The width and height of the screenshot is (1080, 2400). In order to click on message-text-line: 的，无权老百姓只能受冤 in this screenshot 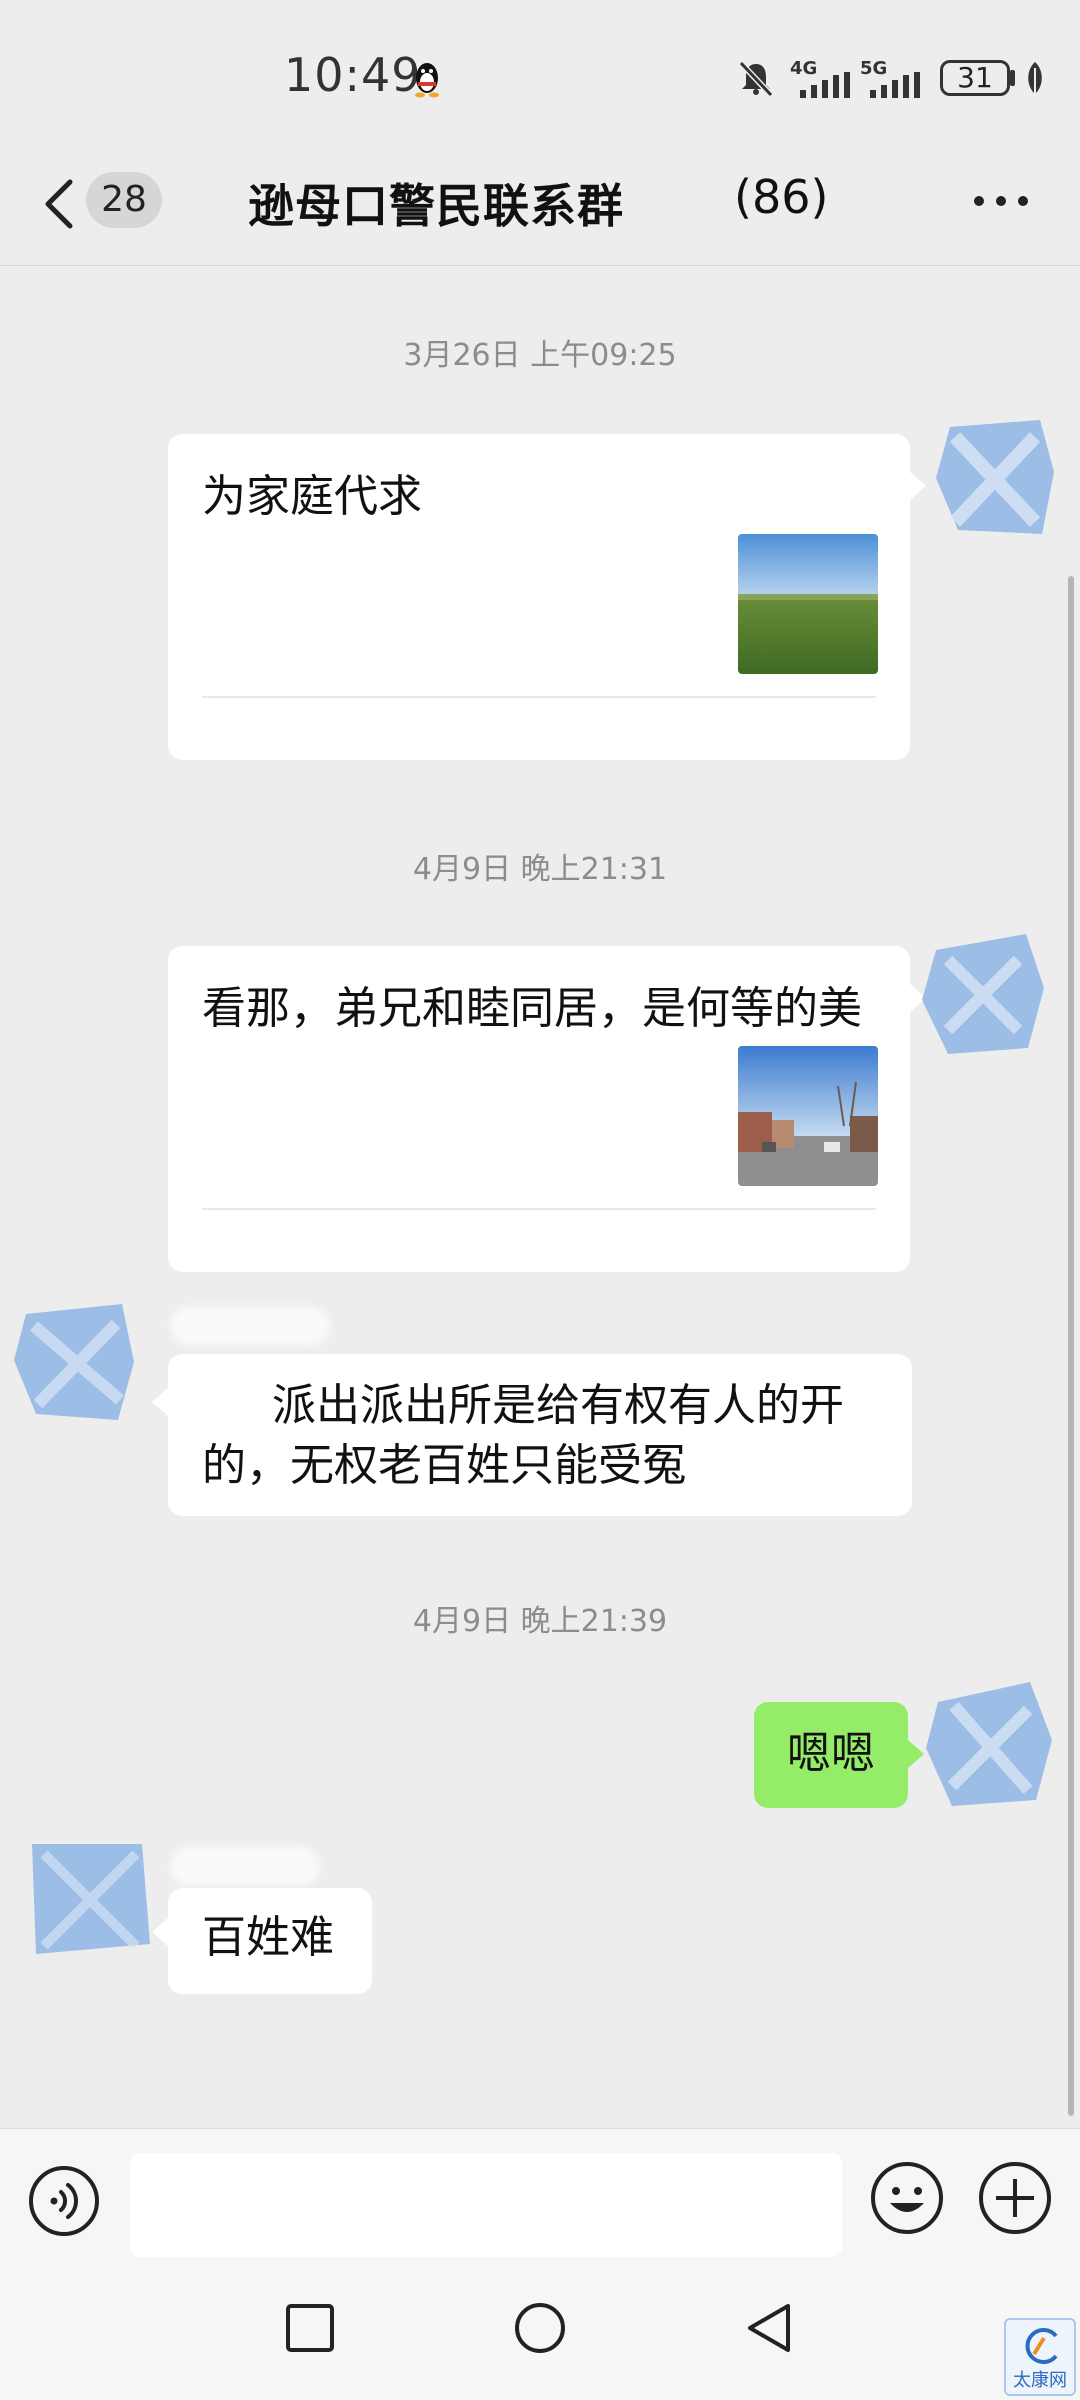, I will do `click(444, 1465)`.